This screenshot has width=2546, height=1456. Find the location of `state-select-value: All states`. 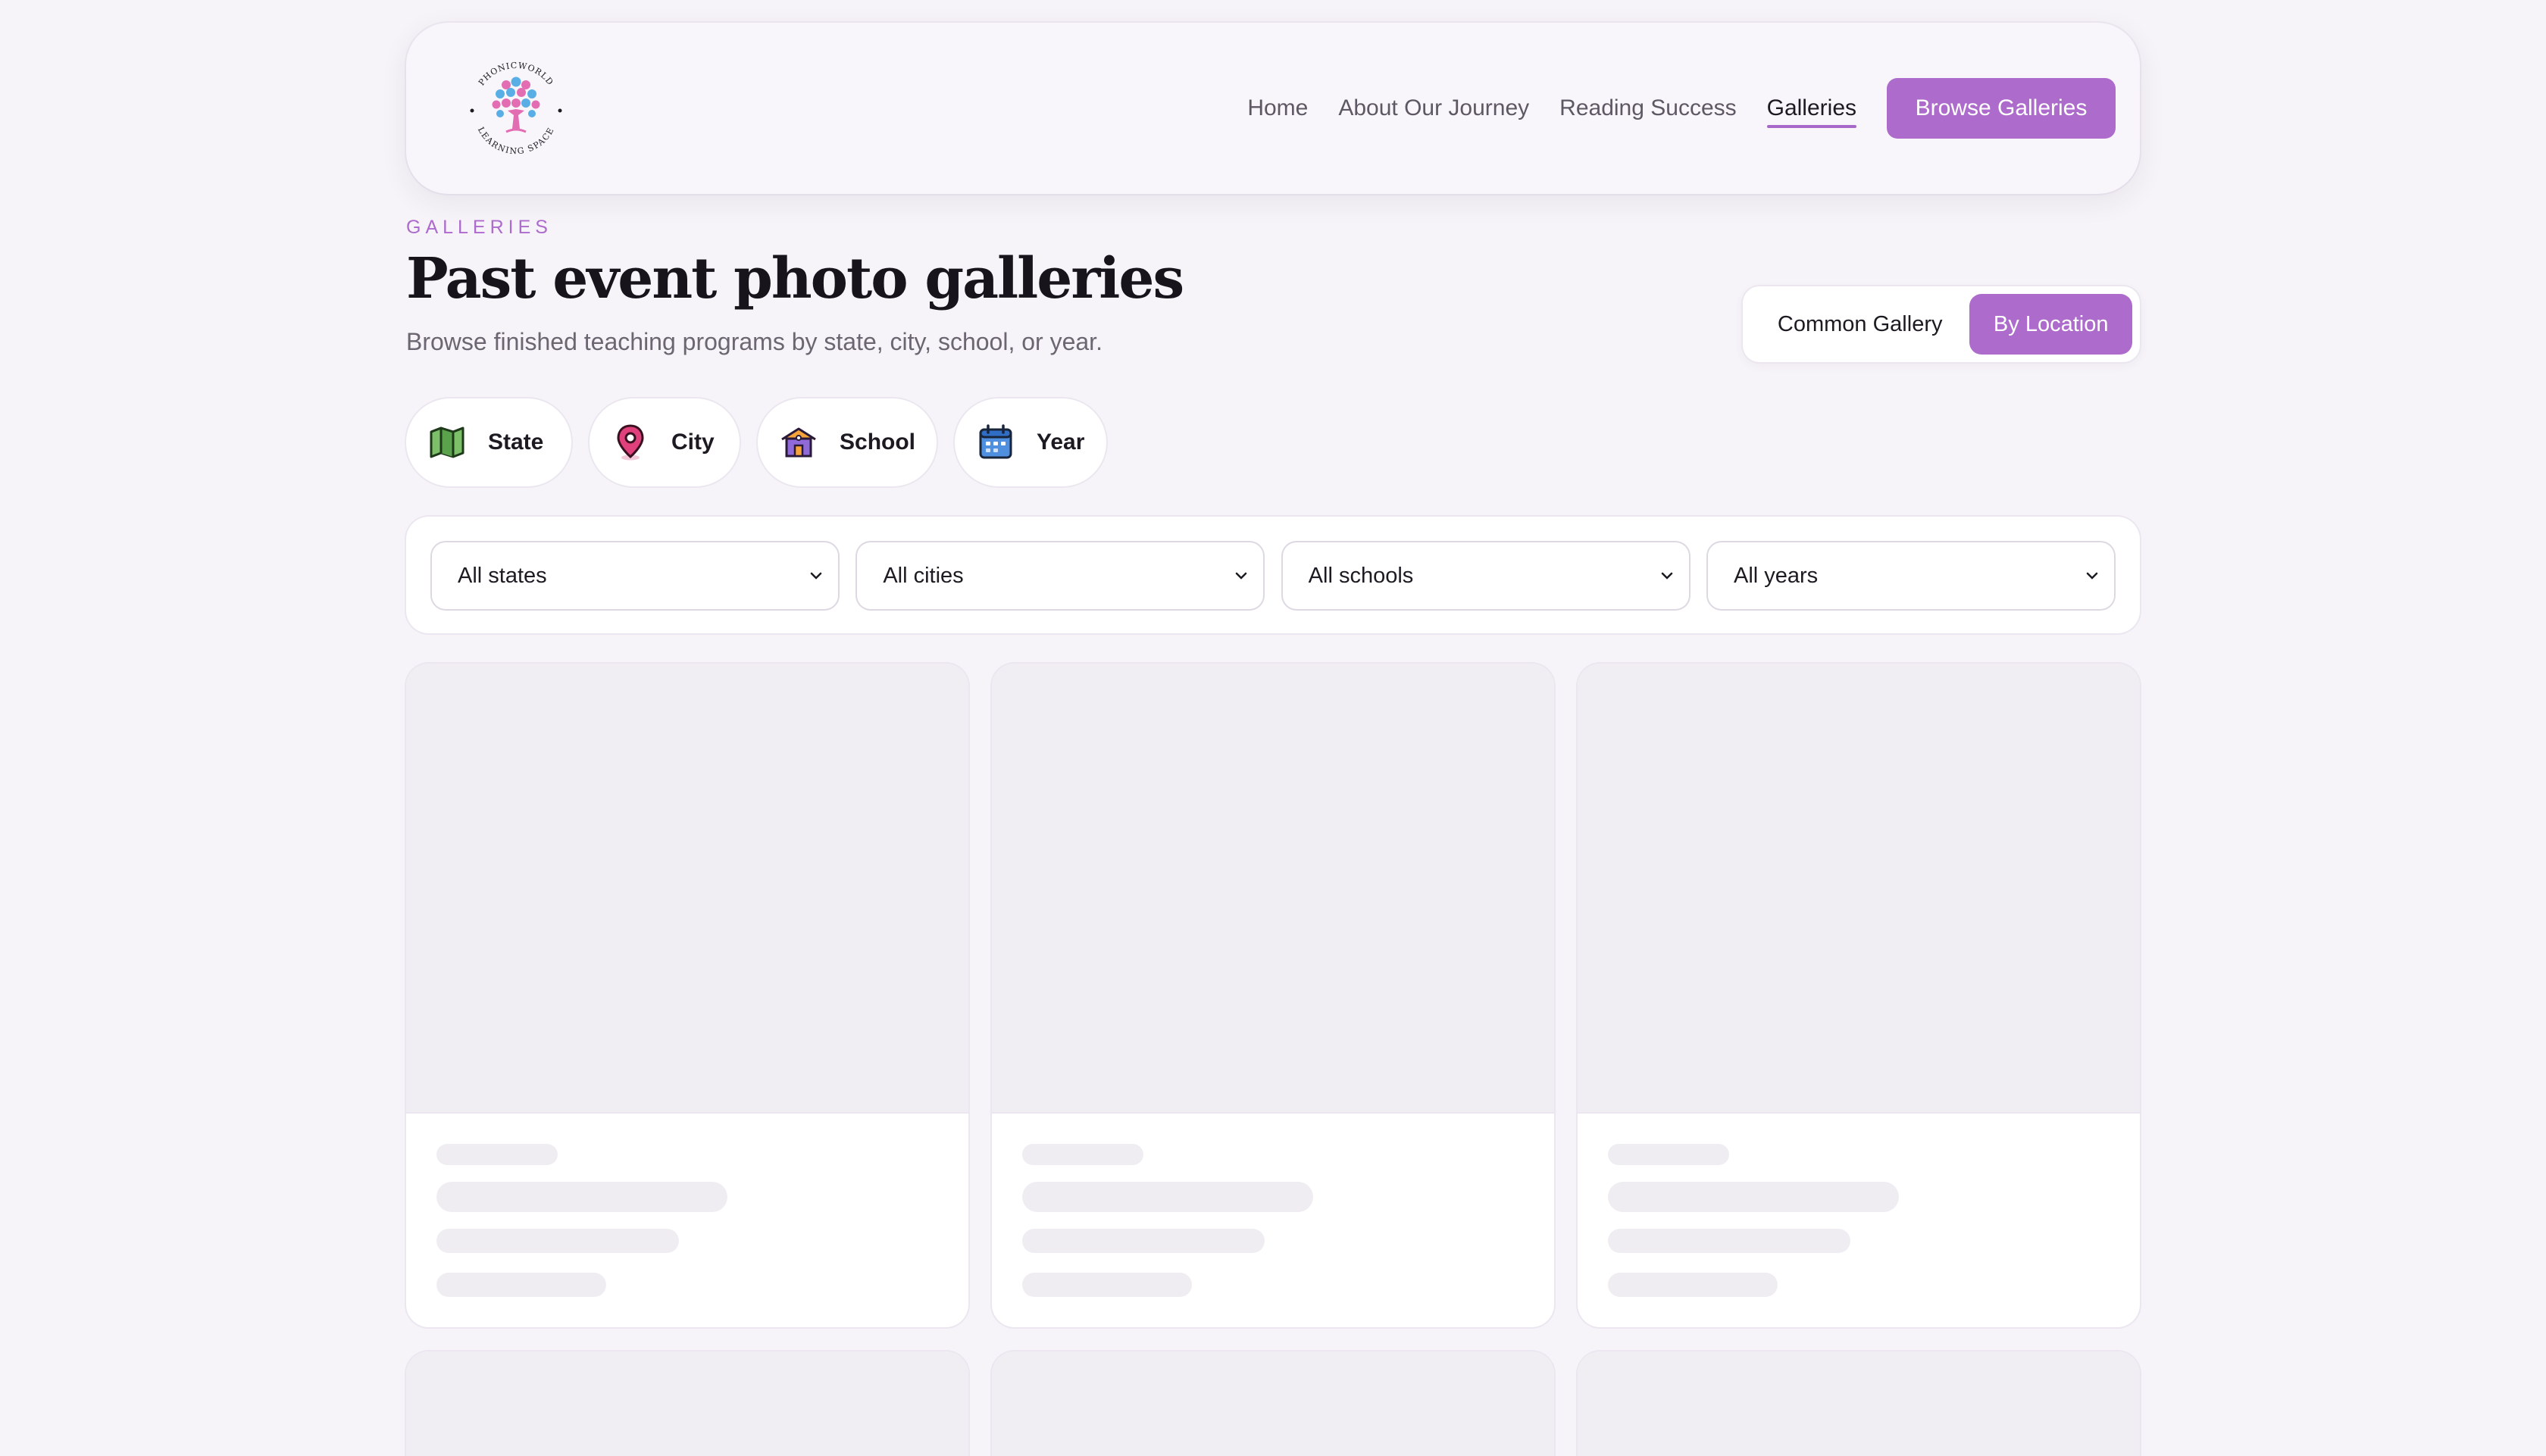

state-select-value: All states is located at coordinates (502, 575).